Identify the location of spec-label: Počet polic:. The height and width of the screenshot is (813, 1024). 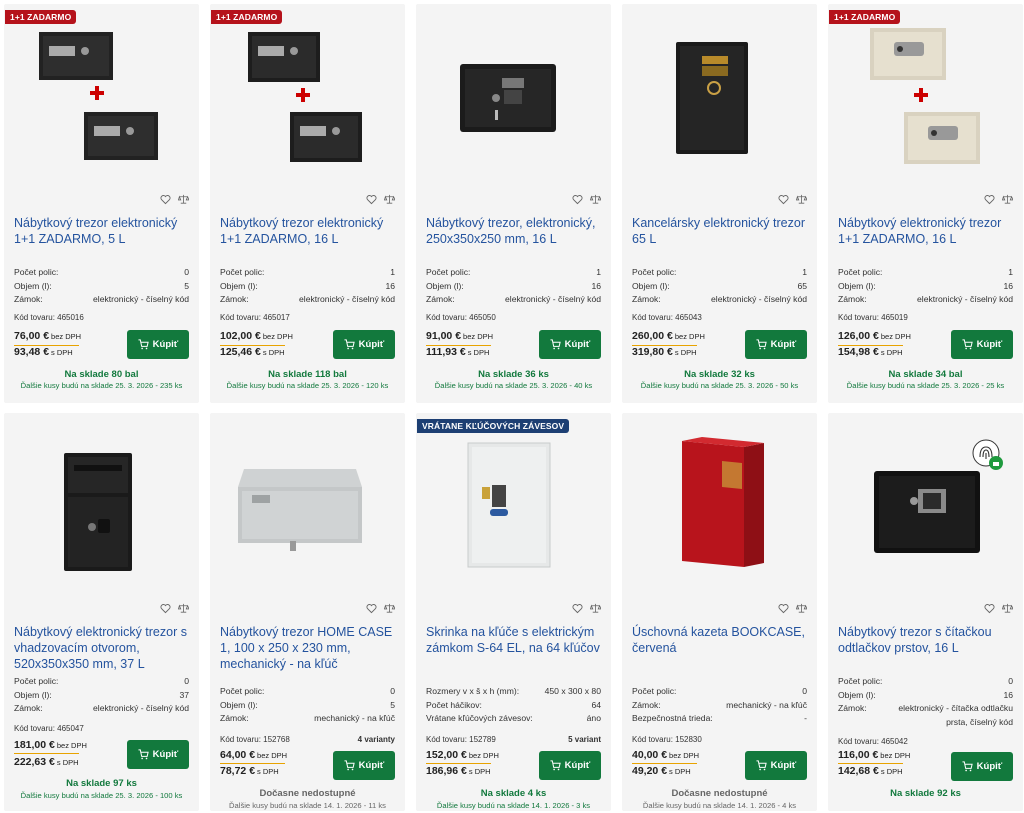
(242, 272).